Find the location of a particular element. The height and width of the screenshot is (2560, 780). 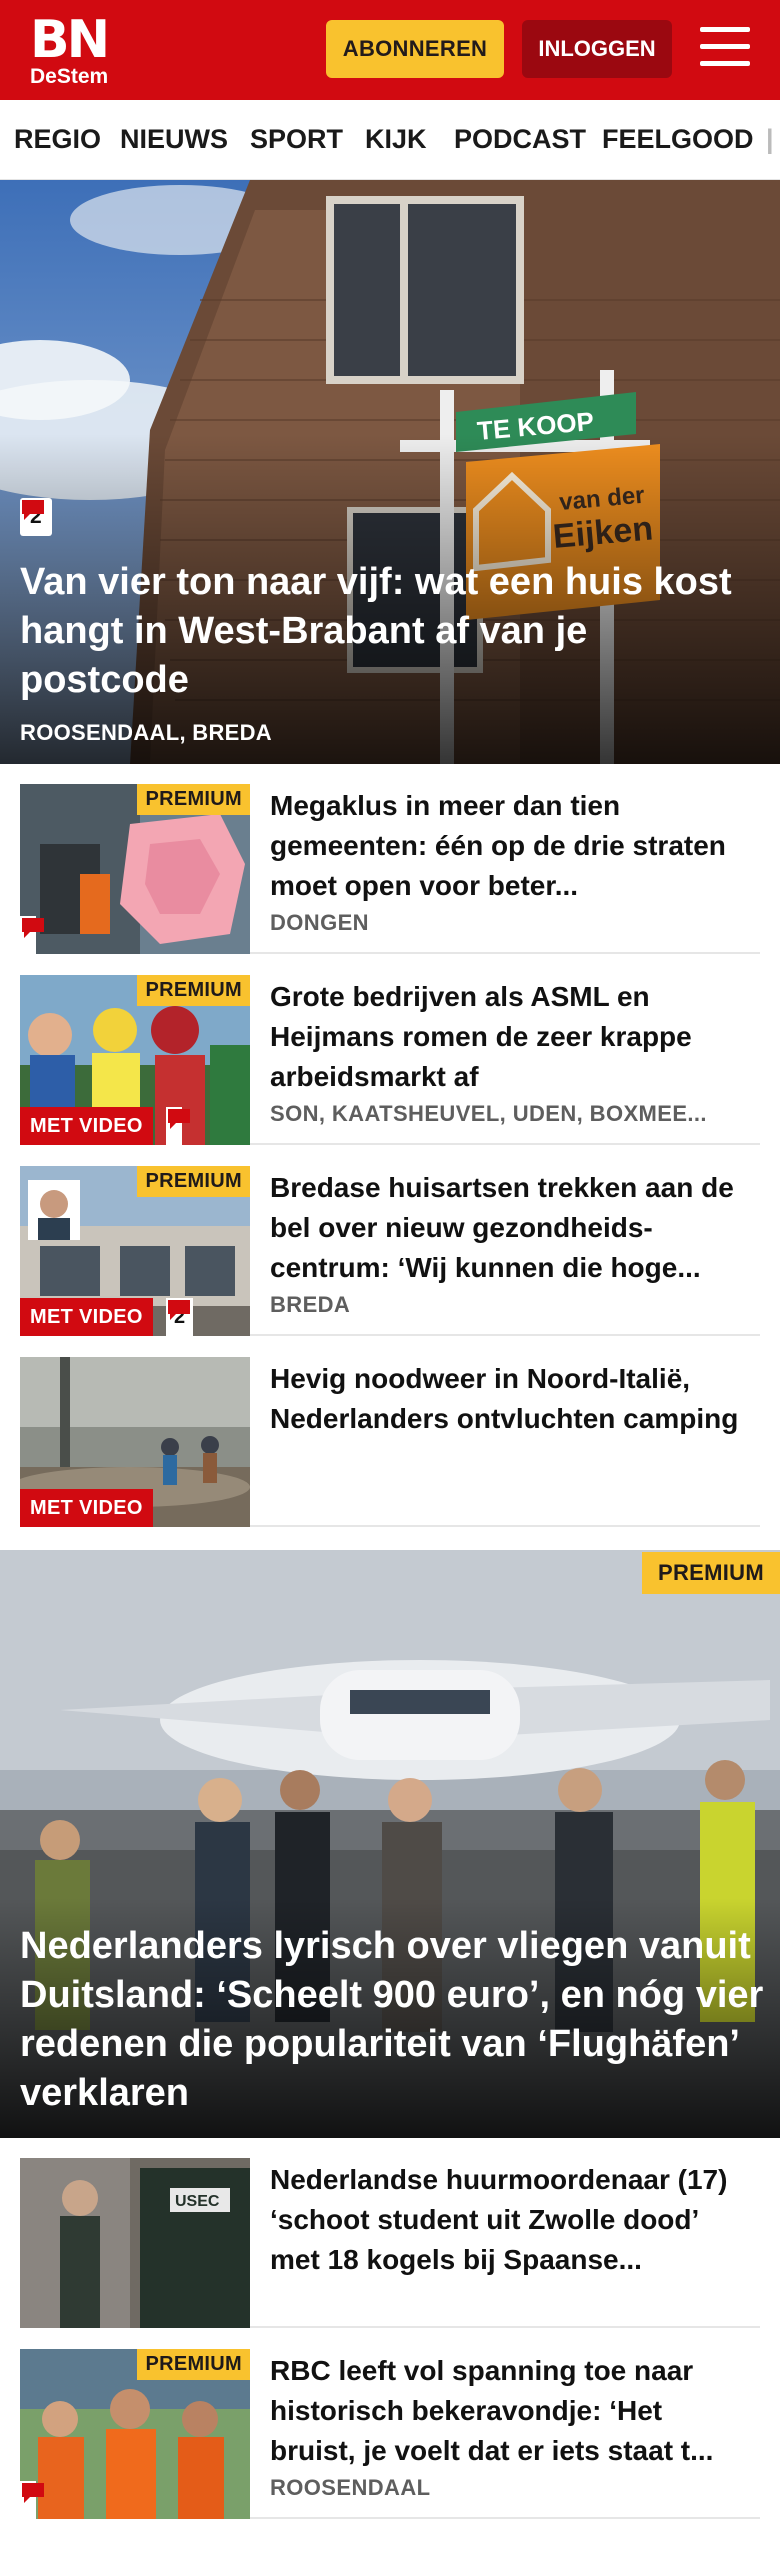

site-logo: BN DeStem is located at coordinates (70, 49).